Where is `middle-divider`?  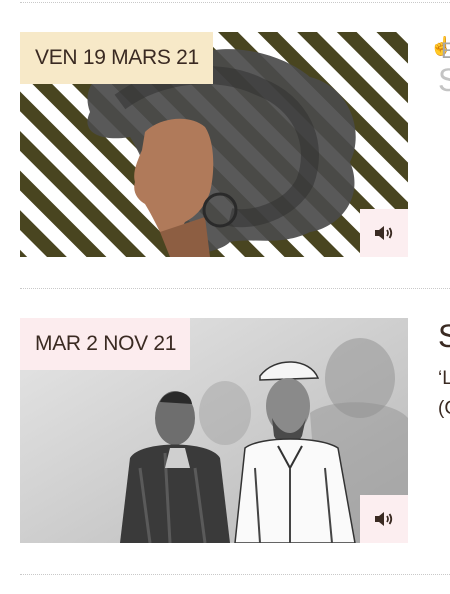 middle-divider is located at coordinates (235, 288).